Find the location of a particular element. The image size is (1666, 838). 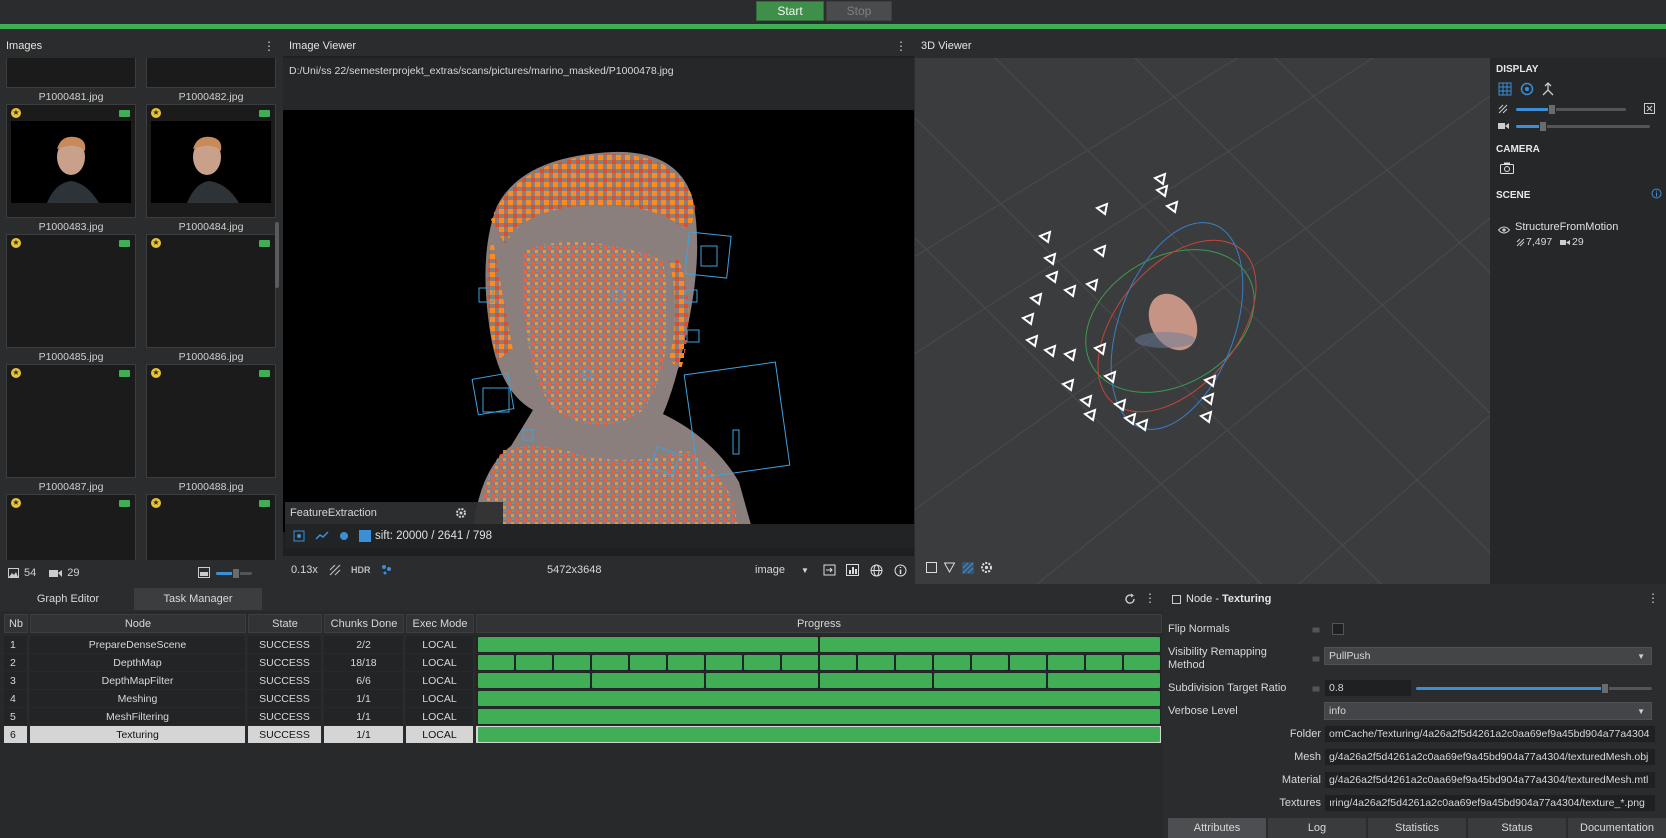

grid-icon is located at coordinates (1505, 89).